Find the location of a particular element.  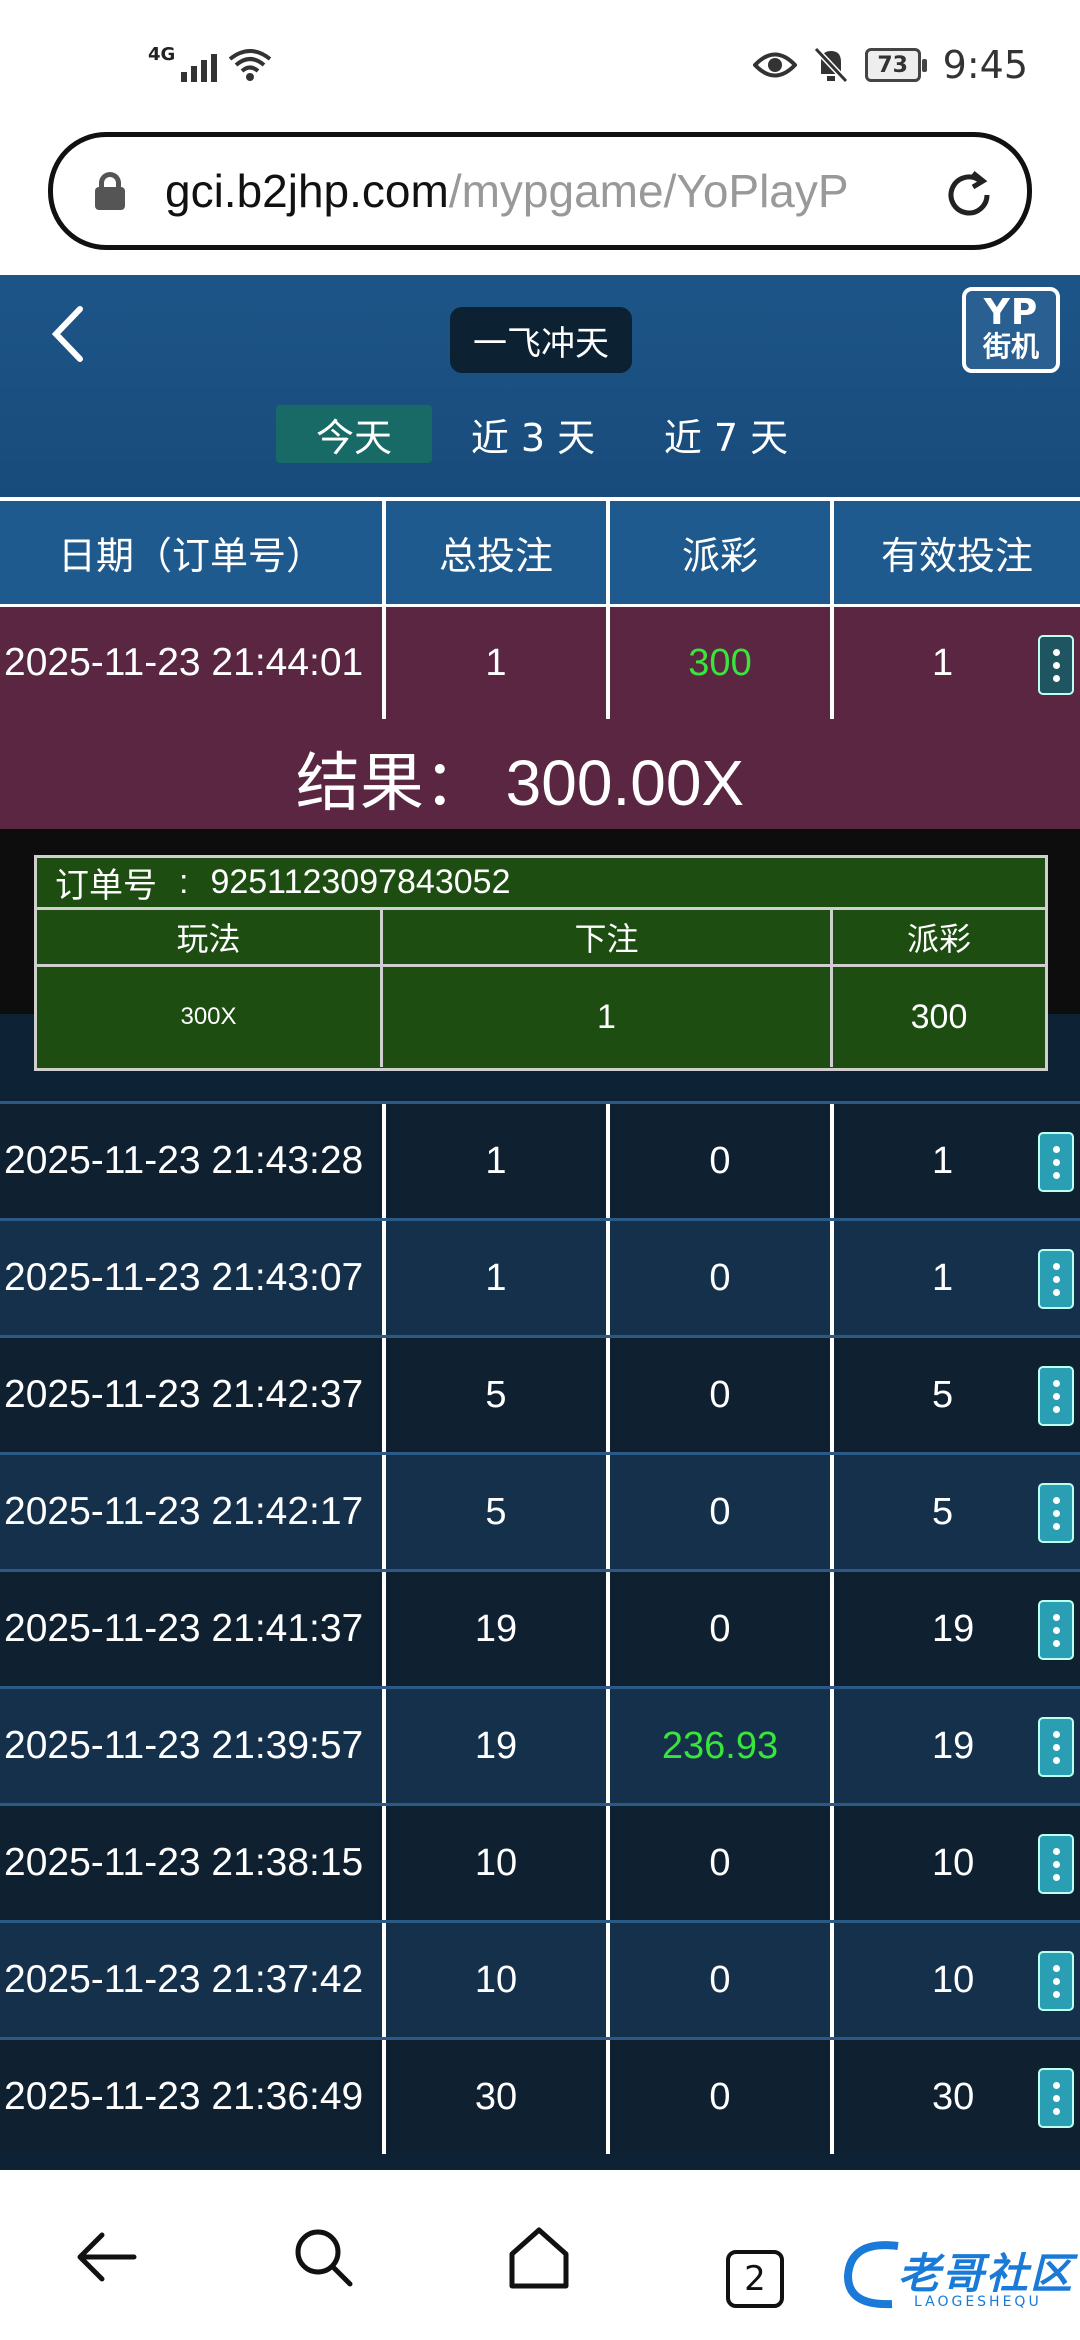

table-row: 2025-11-23 21:38:15 10 0 10 is located at coordinates (540, 1861).